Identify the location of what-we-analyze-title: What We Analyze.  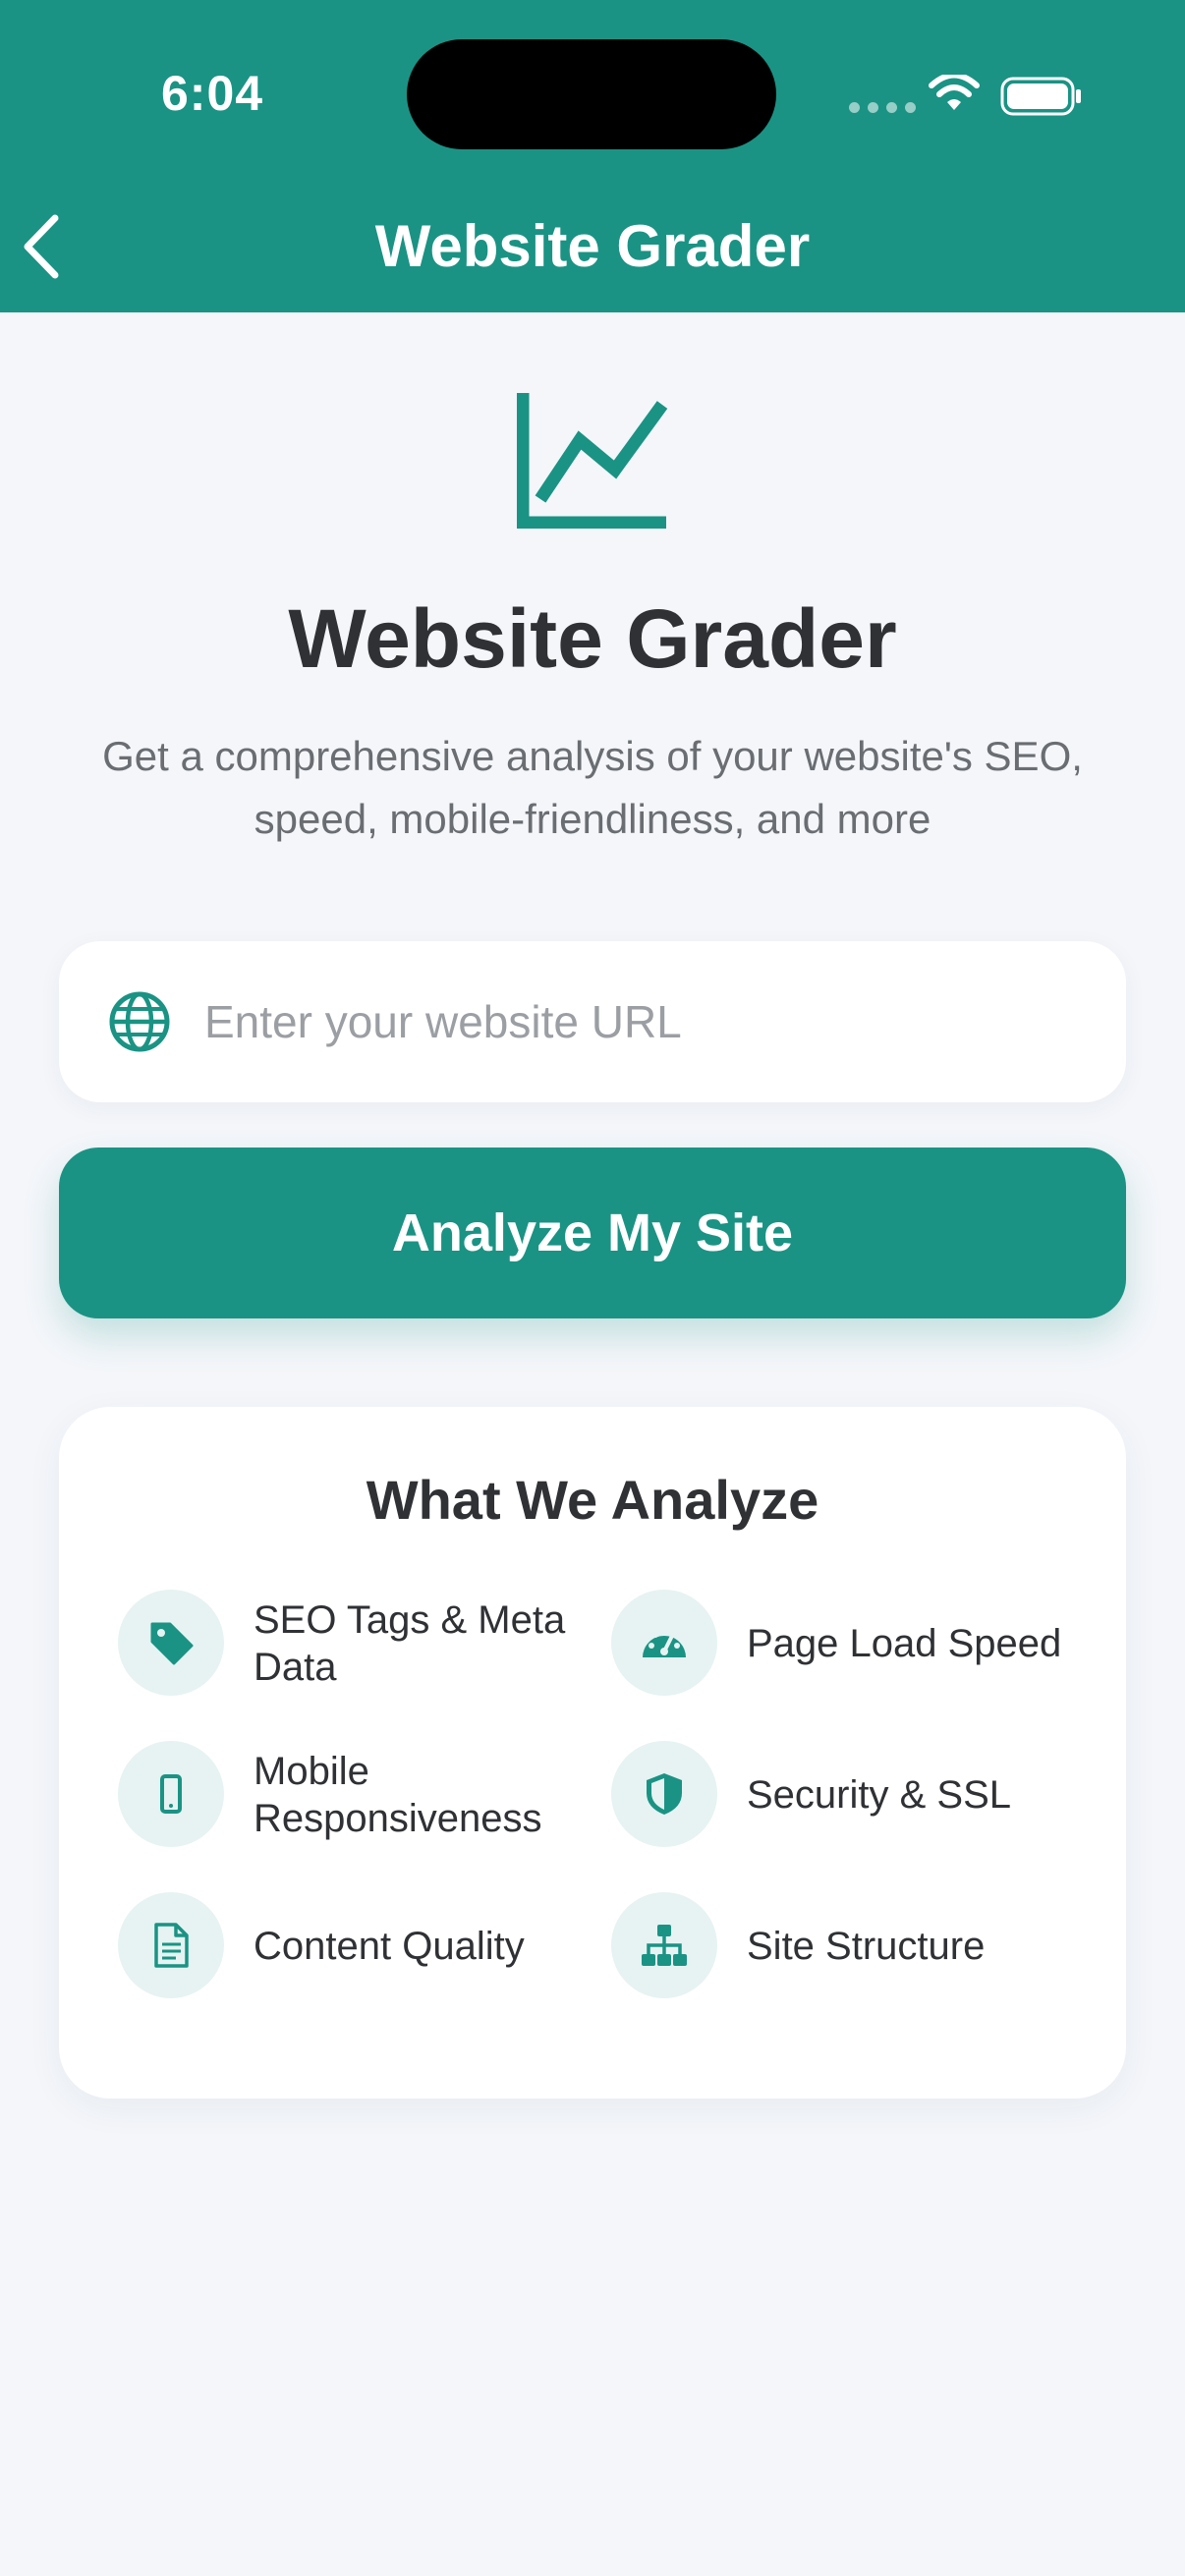
(592, 1500).